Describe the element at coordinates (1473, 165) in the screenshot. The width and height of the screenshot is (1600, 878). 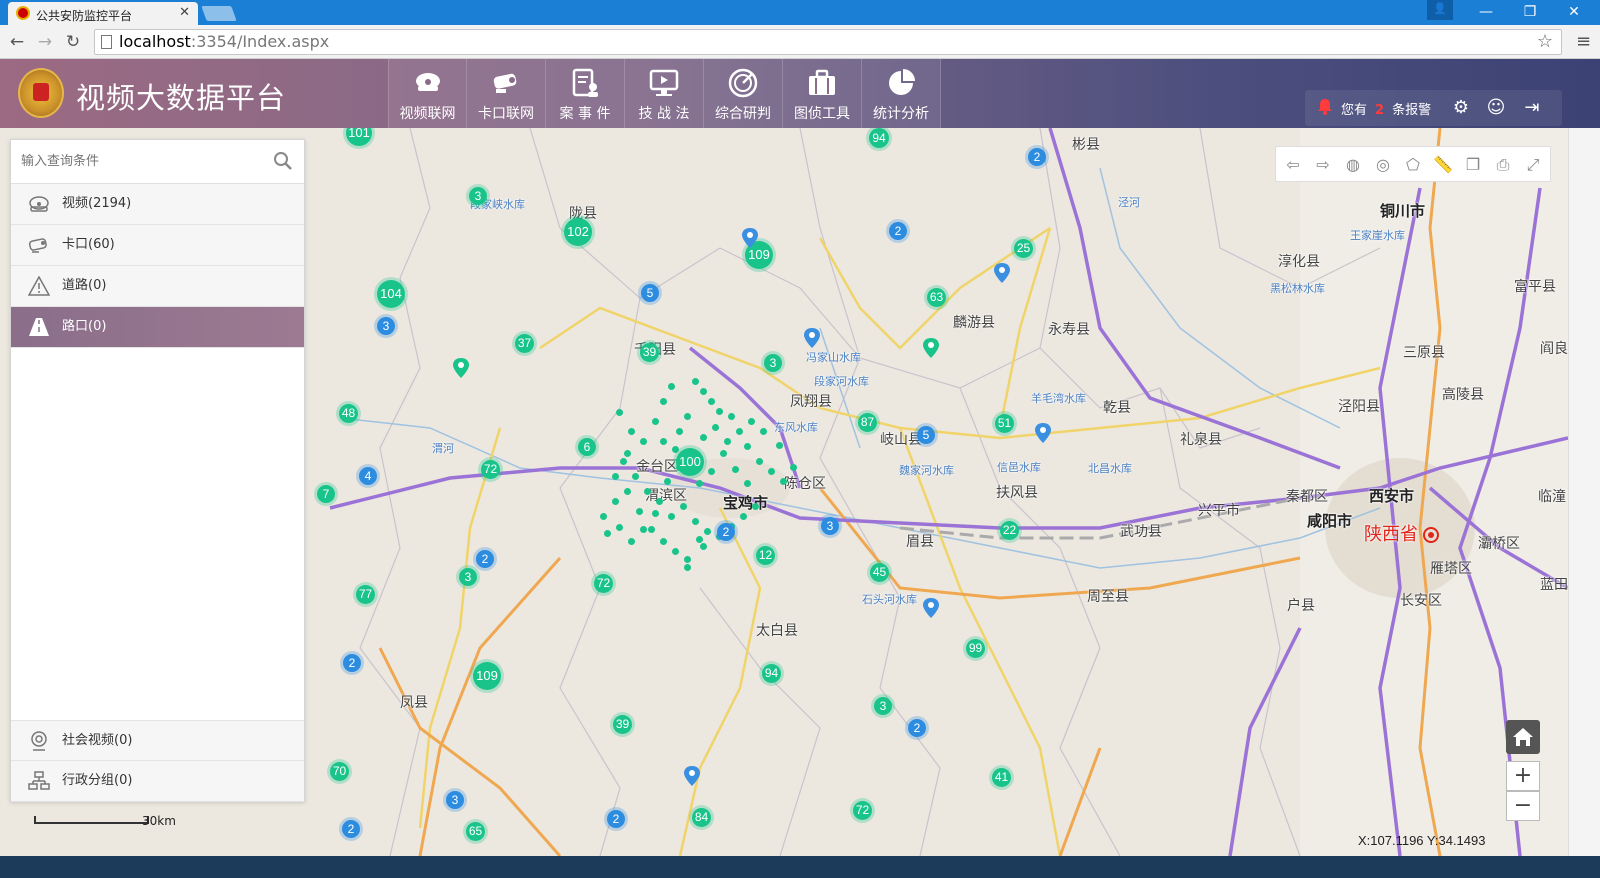
I see `layers-icon: ❐` at that location.